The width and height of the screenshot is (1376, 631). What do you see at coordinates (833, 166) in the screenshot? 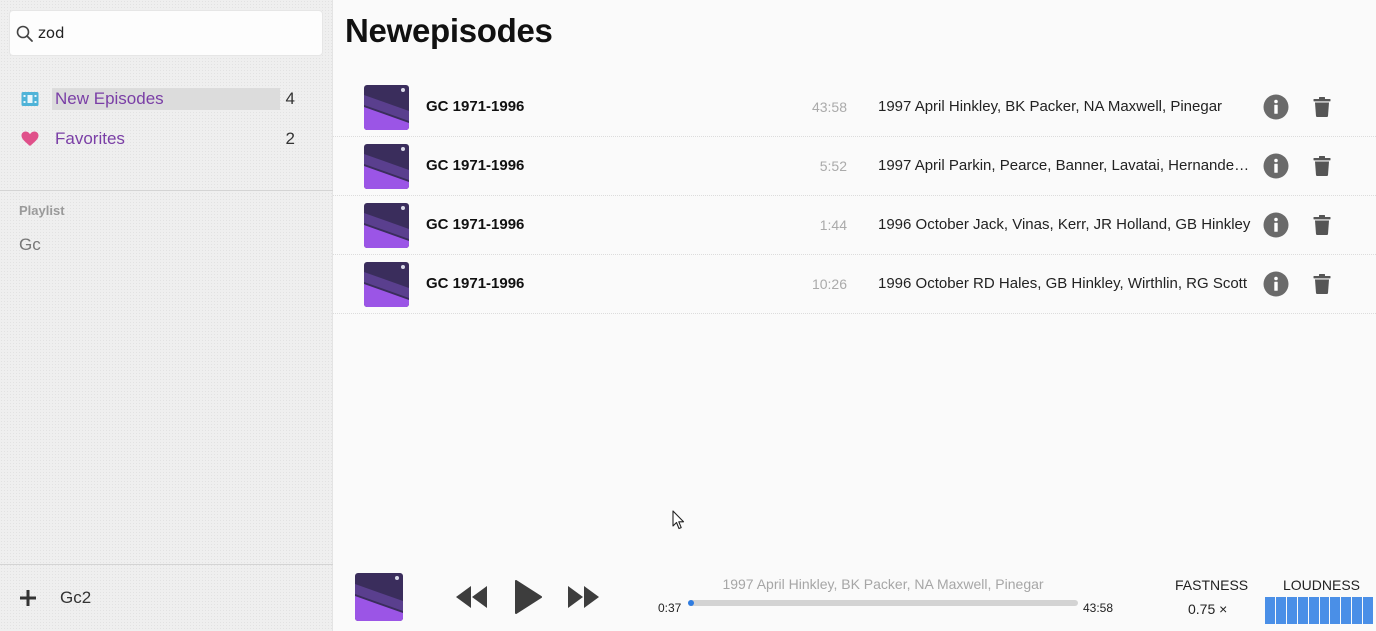
I see `episode-duration: 5:52` at bounding box center [833, 166].